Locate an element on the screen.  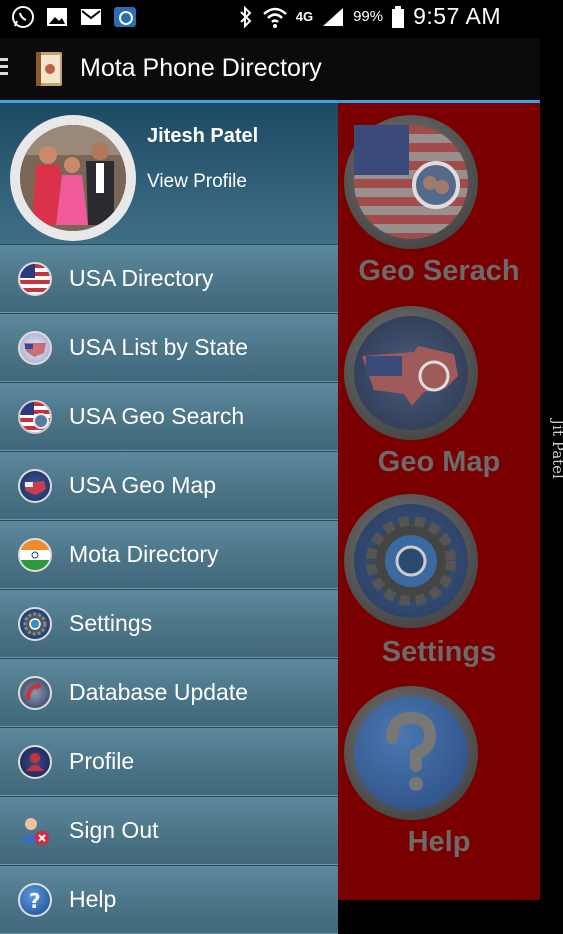
geo-map-button is located at coordinates (411, 373).